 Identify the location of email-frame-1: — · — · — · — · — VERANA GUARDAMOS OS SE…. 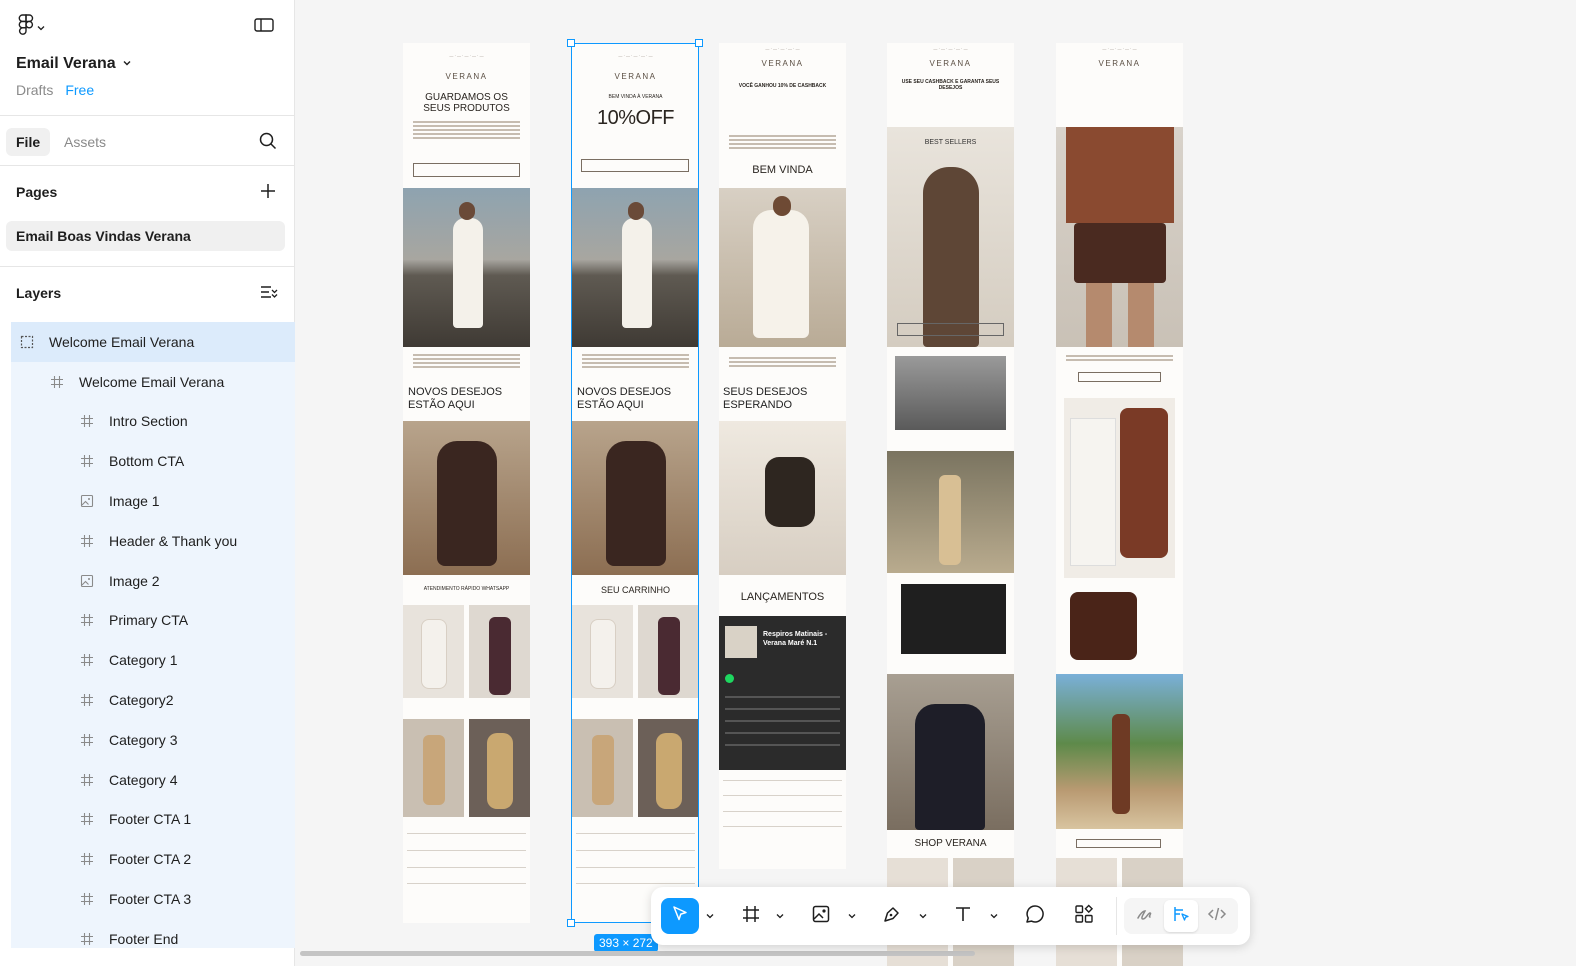
(466, 483).